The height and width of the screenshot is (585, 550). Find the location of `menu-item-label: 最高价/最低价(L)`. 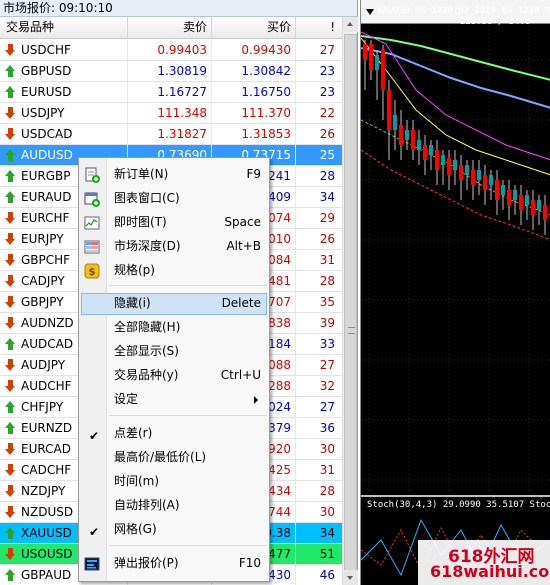

menu-item-label: 最高价/最低价(L) is located at coordinates (160, 457).